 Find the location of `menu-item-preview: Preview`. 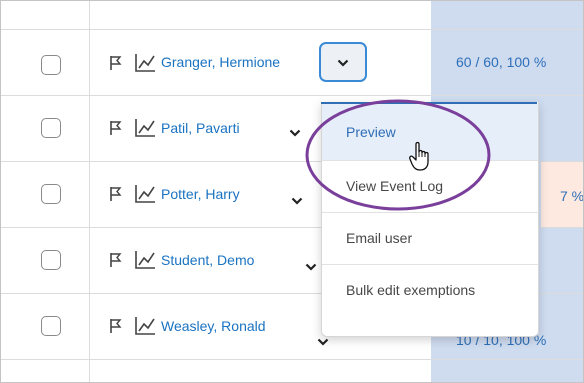

menu-item-preview: Preview is located at coordinates (430, 132).